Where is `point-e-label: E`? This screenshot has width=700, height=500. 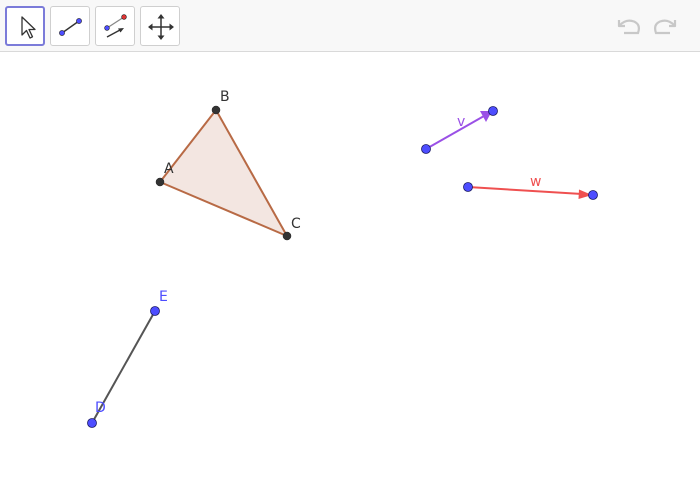 point-e-label: E is located at coordinates (163, 297).